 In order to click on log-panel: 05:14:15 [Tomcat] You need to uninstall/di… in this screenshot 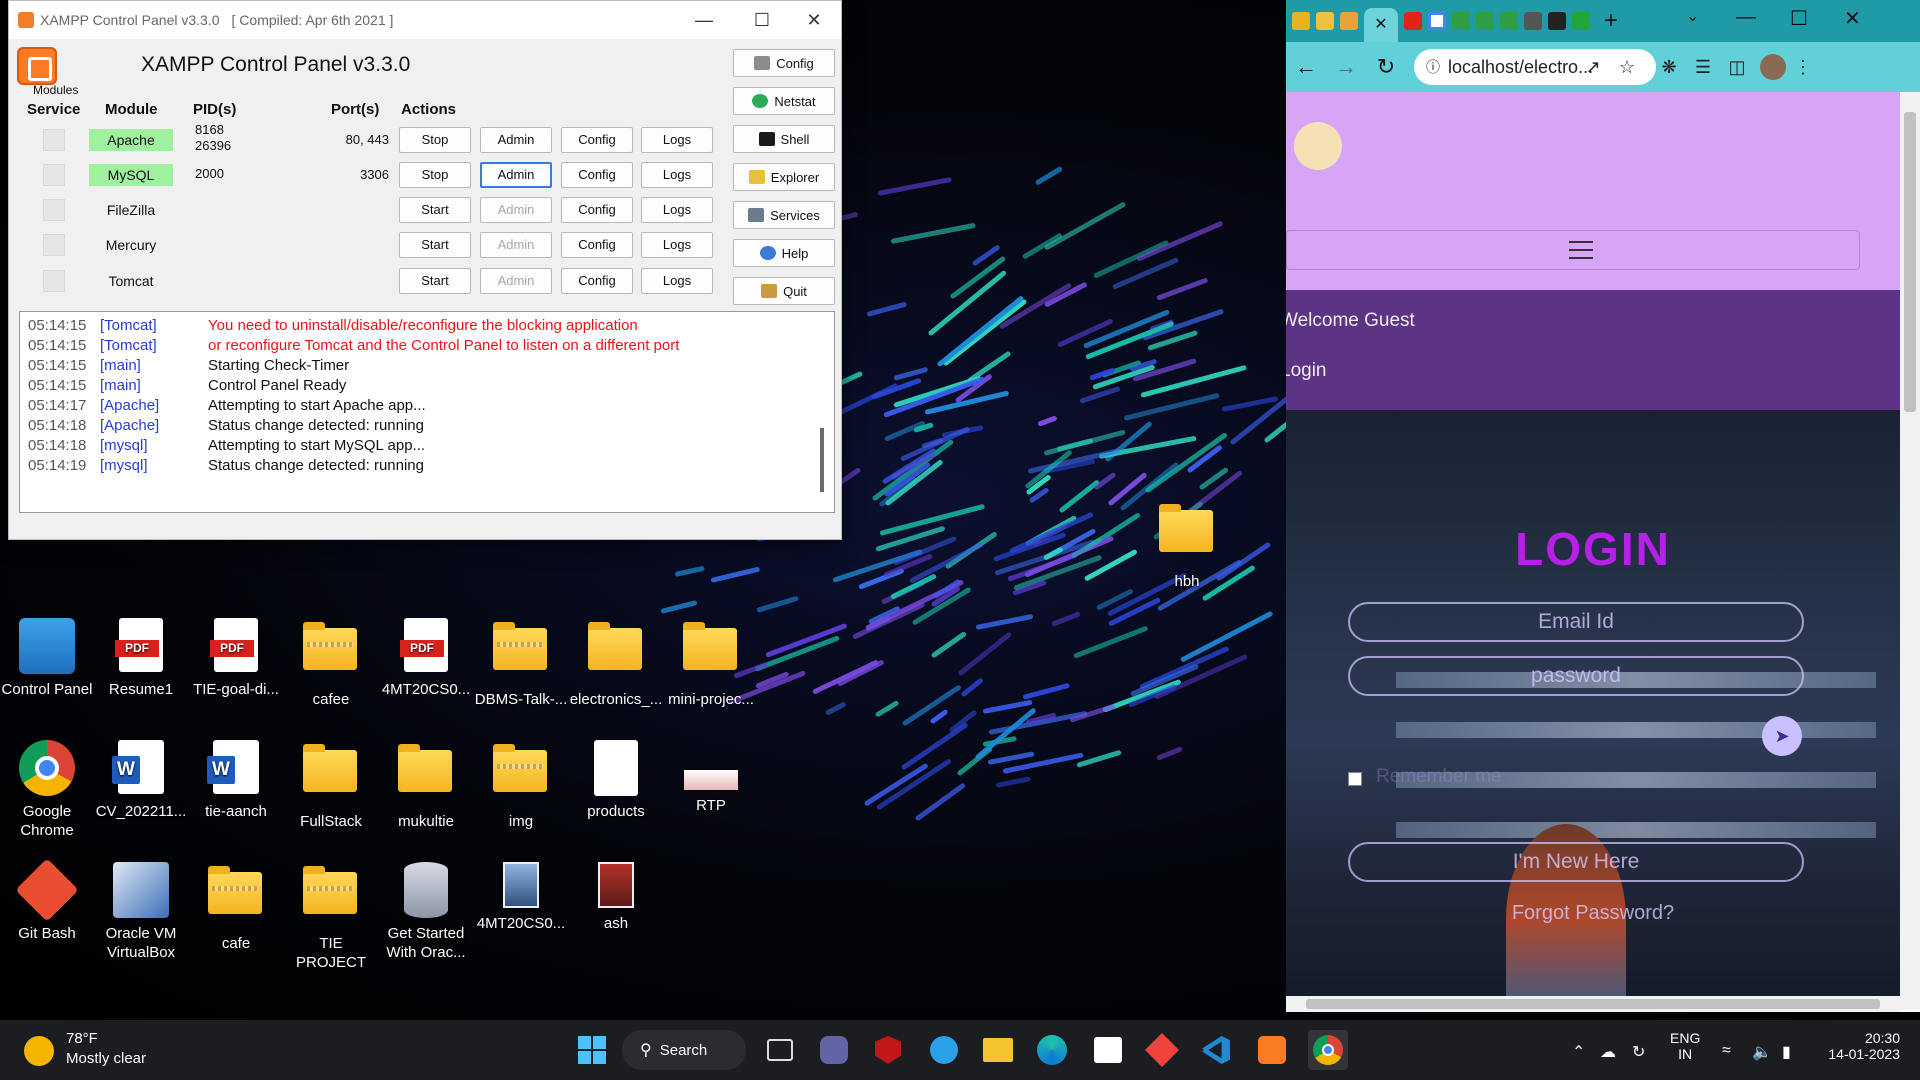, I will do `click(427, 412)`.